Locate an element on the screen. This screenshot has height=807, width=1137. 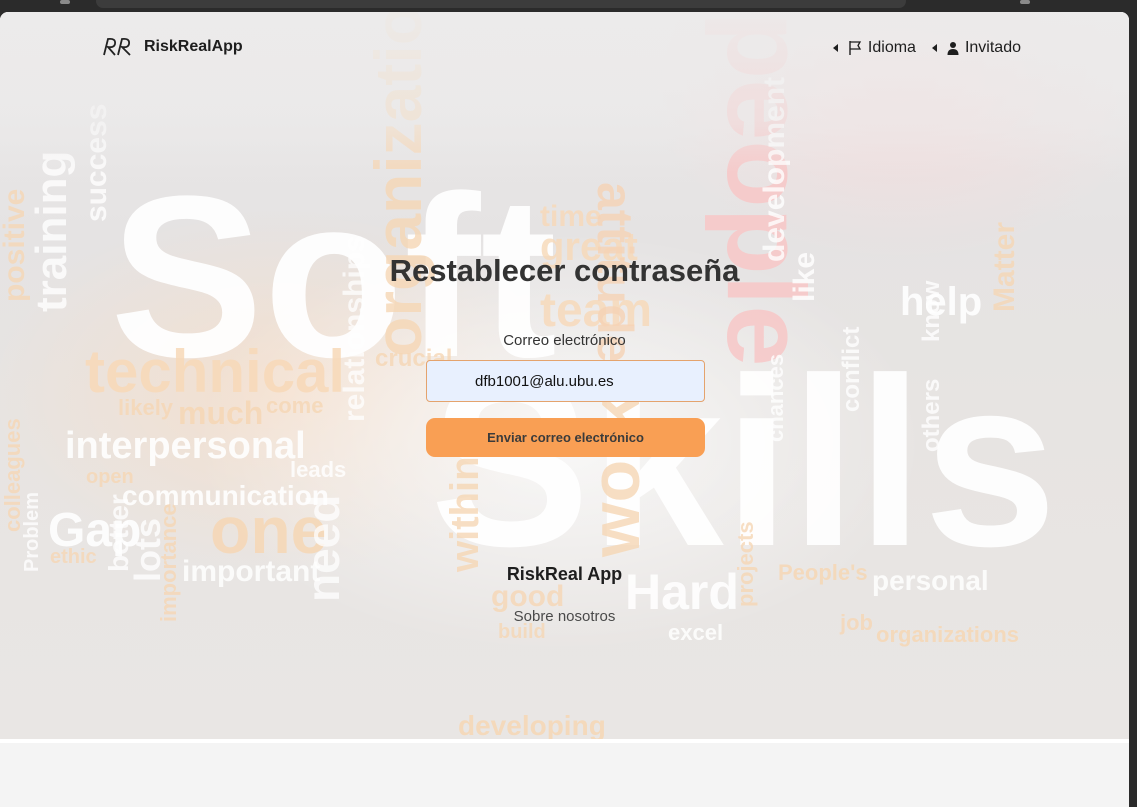
brand: RiskRealApp is located at coordinates (172, 47).